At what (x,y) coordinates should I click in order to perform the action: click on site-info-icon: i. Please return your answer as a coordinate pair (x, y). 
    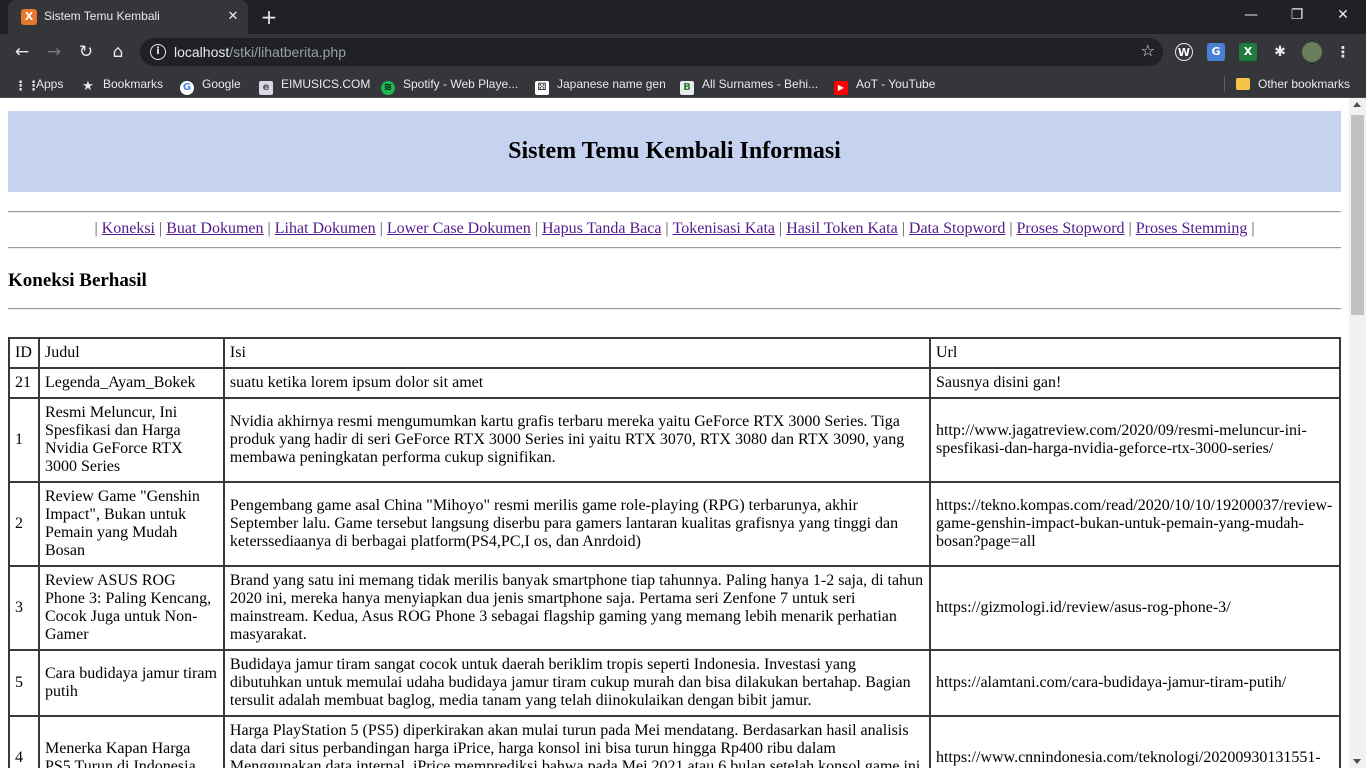
    Looking at the image, I should click on (158, 52).